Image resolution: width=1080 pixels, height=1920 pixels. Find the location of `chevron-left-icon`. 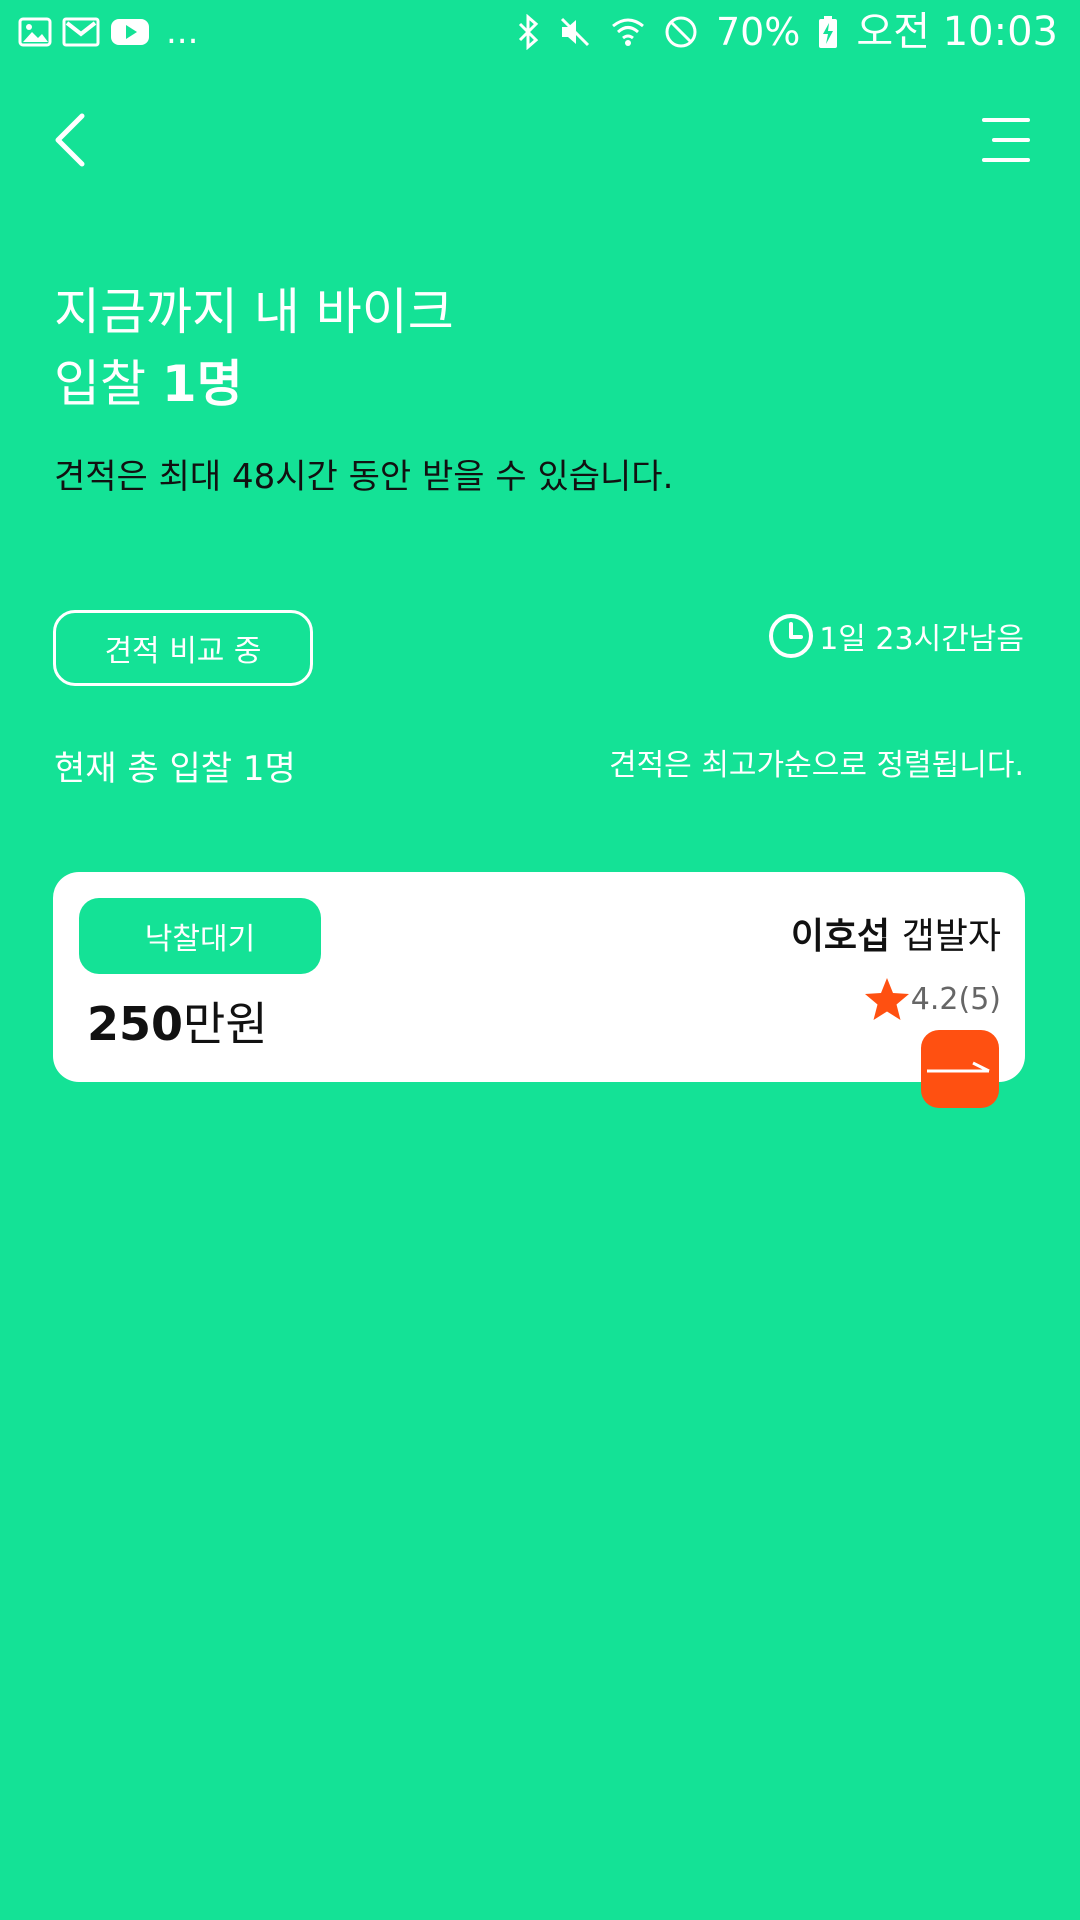

chevron-left-icon is located at coordinates (70, 140).